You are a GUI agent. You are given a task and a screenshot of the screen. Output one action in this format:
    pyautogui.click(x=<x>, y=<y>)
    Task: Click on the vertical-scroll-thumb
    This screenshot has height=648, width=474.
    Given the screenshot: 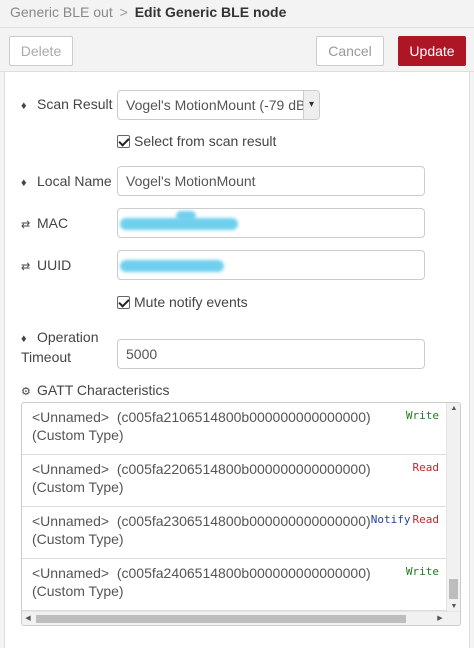 What is the action you would take?
    pyautogui.click(x=453, y=589)
    